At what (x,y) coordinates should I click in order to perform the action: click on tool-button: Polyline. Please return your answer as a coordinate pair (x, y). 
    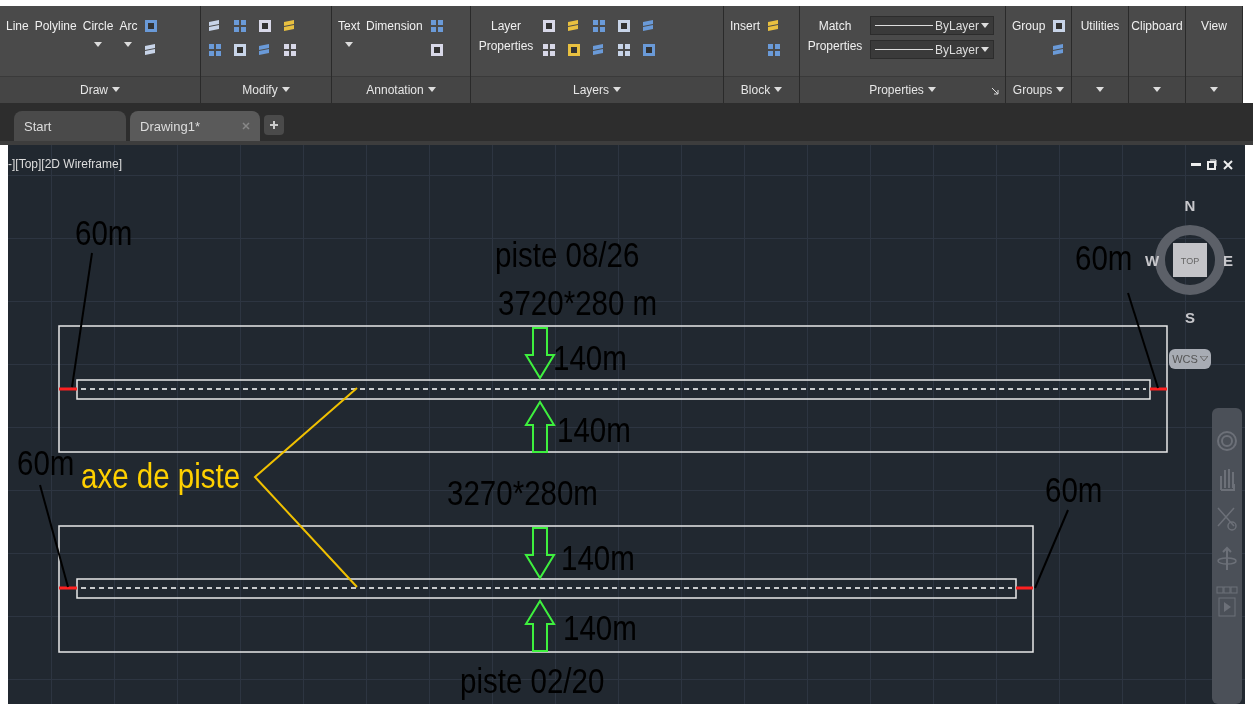
    Looking at the image, I should click on (55, 26).